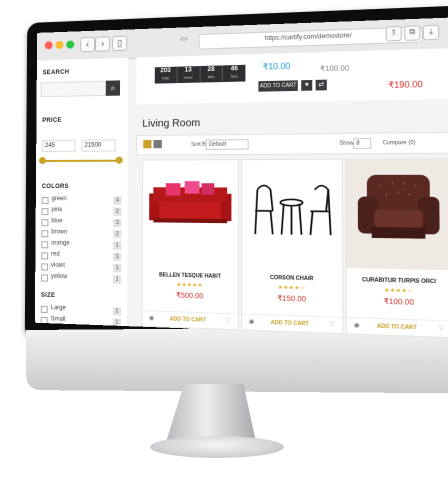  Describe the element at coordinates (60, 45) in the screenshot. I see `minimize-window-icon` at that location.